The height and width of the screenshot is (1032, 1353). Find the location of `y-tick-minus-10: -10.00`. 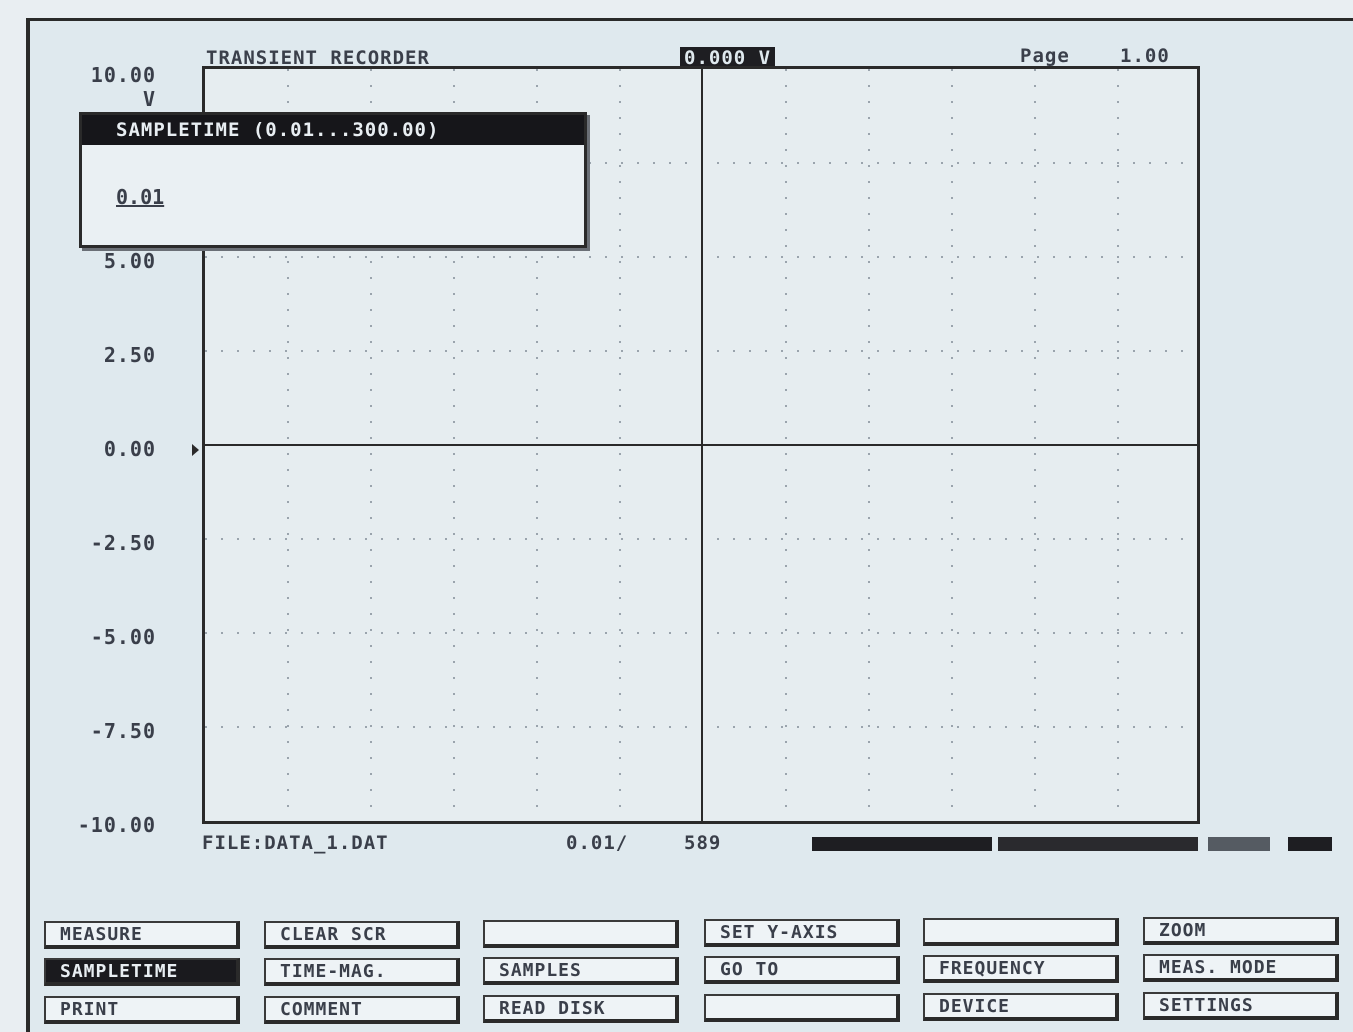

y-tick-minus-10: -10.00 is located at coordinates (116, 825).